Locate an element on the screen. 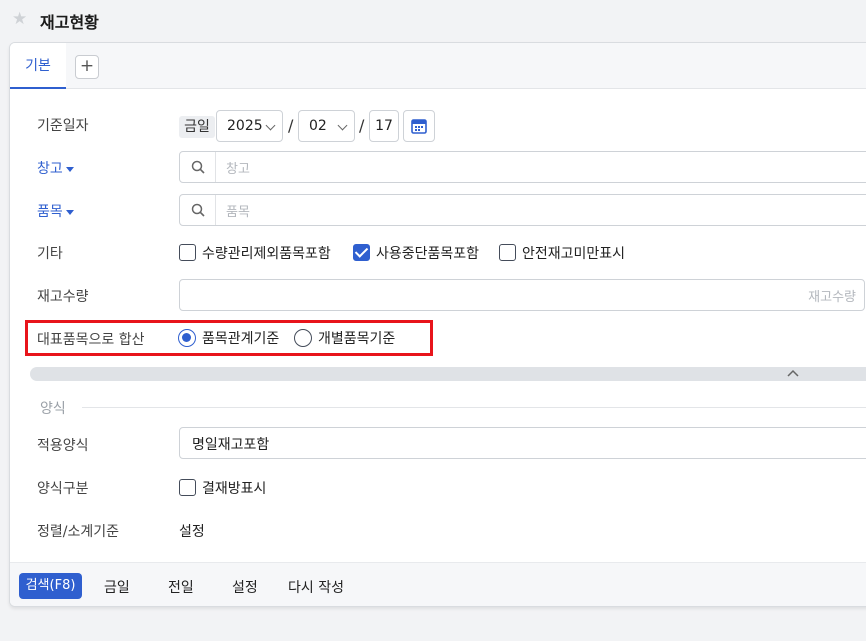 The width and height of the screenshot is (866, 641). tab-bar: 기본 + is located at coordinates (438, 66).